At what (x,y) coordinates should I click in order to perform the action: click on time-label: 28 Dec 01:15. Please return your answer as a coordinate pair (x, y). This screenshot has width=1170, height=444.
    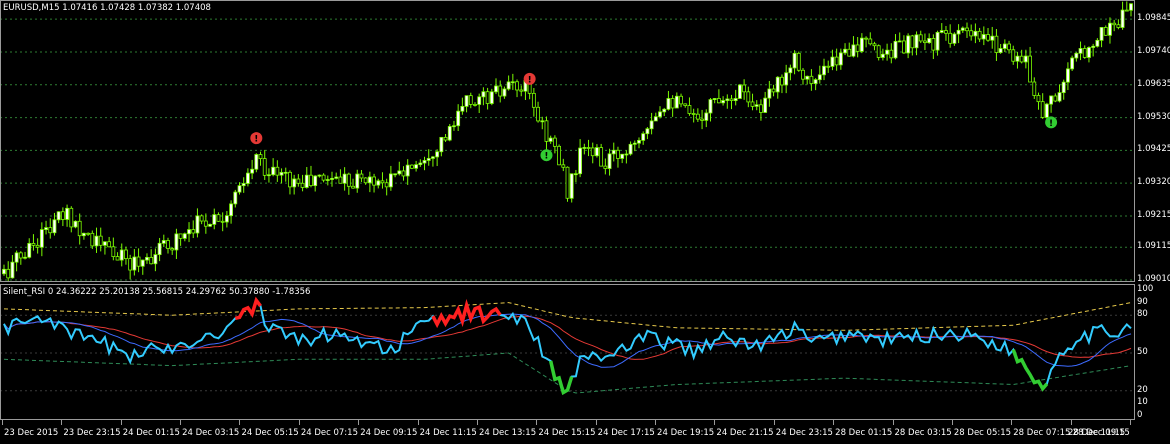
    Looking at the image, I should click on (864, 433).